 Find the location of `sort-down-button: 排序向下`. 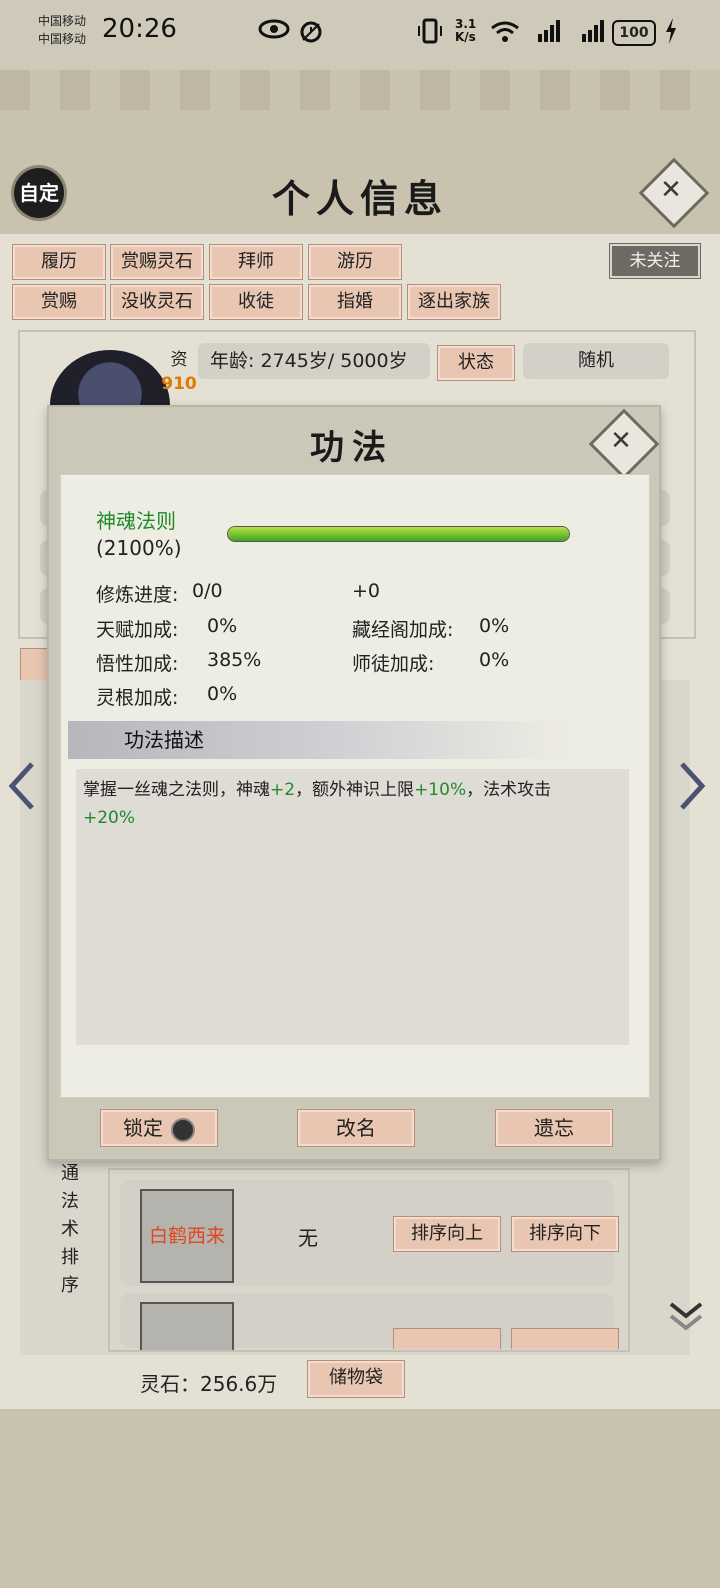

sort-down-button: 排序向下 is located at coordinates (565, 1234).